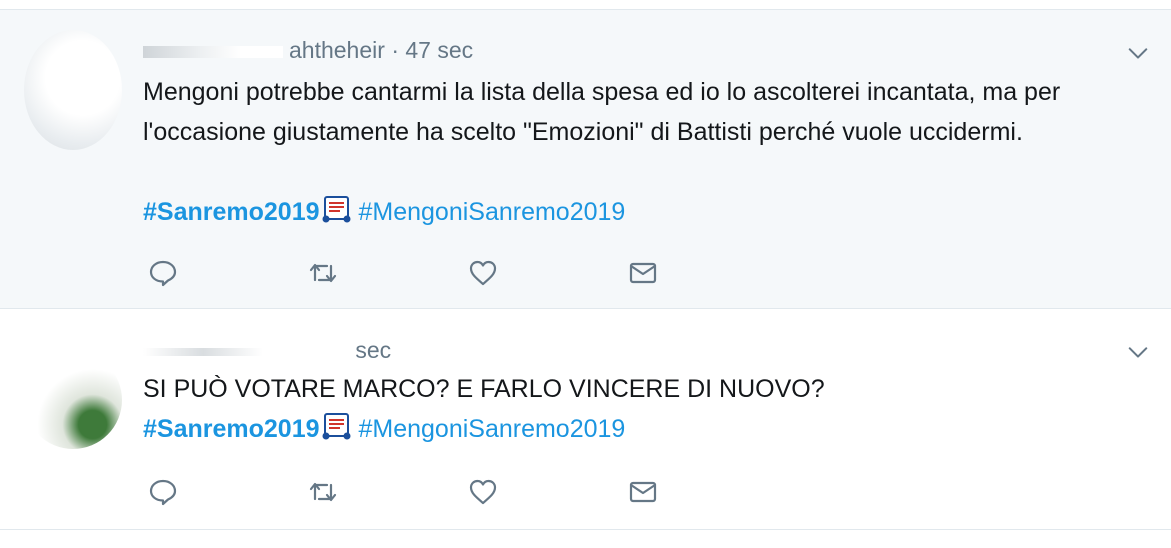  Describe the element at coordinates (337, 50) in the screenshot. I see `handle: ahtheheir` at that location.